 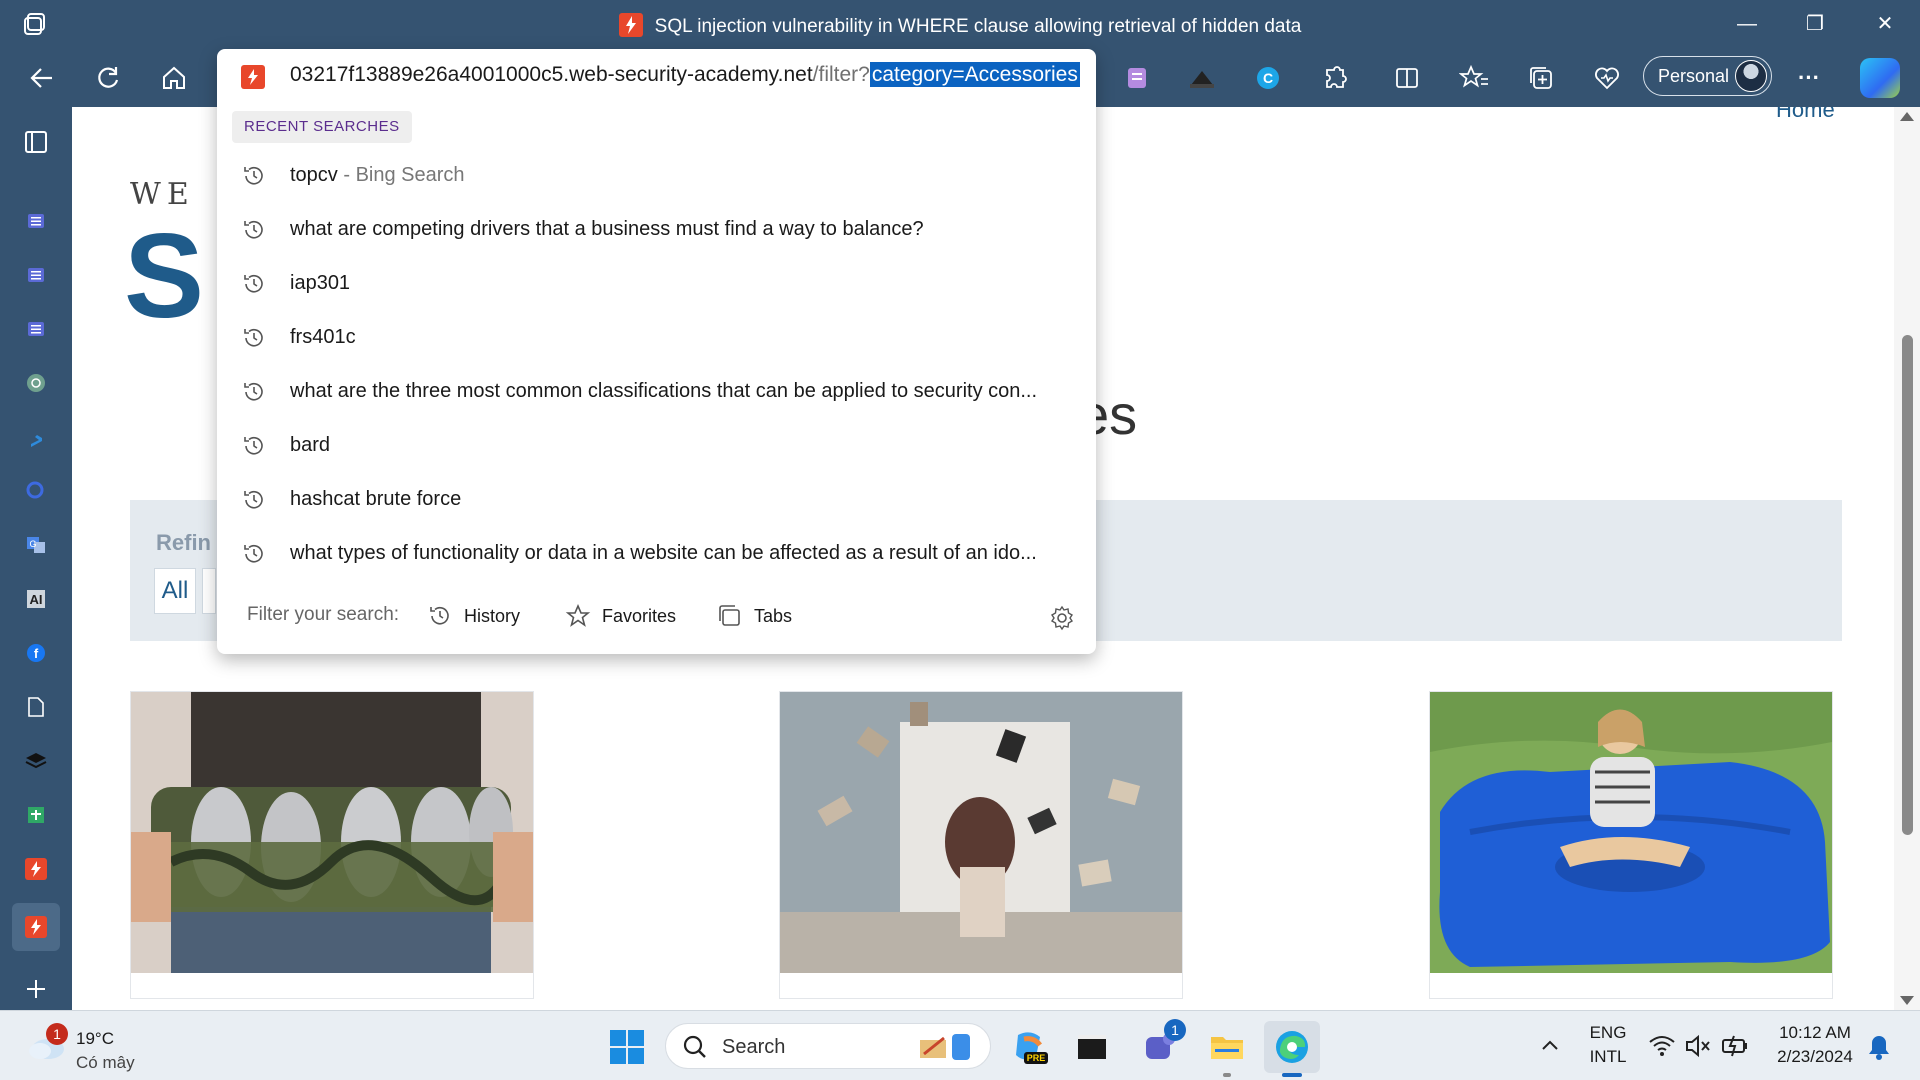 I want to click on facebook-tab-icon: f, so click(x=36, y=653).